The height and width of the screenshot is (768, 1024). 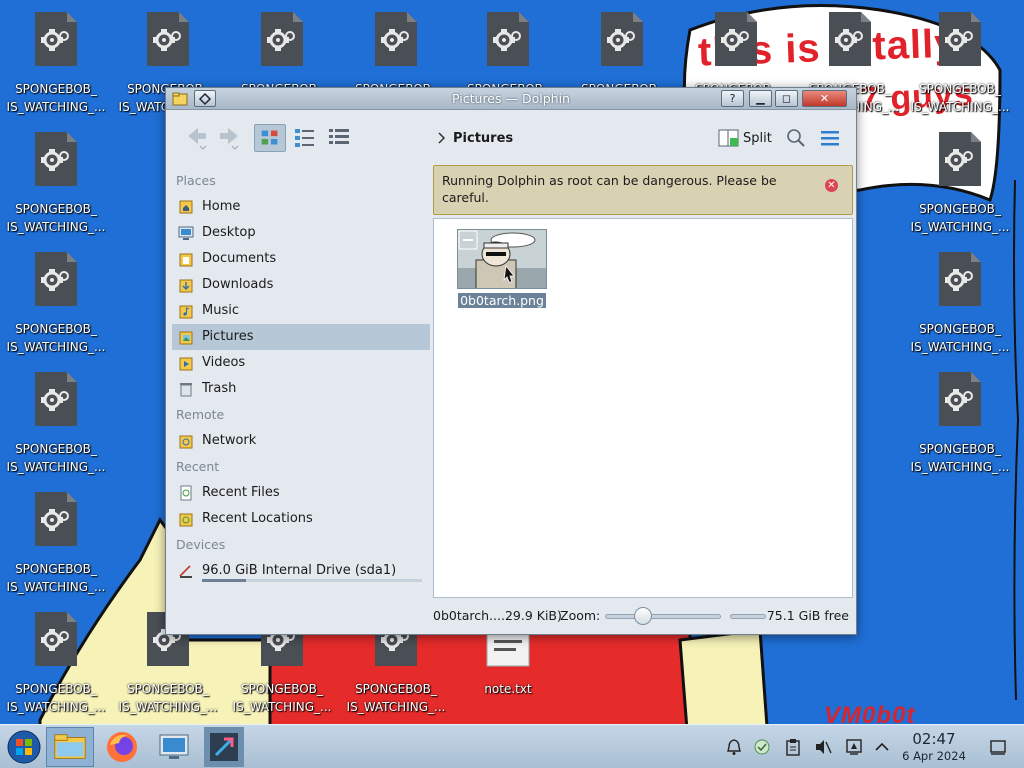 What do you see at coordinates (502, 300) in the screenshot?
I see `file-name: 0b0tarch.png` at bounding box center [502, 300].